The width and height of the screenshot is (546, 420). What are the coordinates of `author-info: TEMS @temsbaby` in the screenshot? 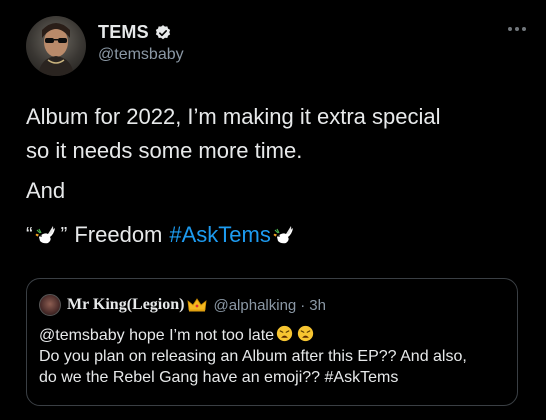 It's located at (141, 43).